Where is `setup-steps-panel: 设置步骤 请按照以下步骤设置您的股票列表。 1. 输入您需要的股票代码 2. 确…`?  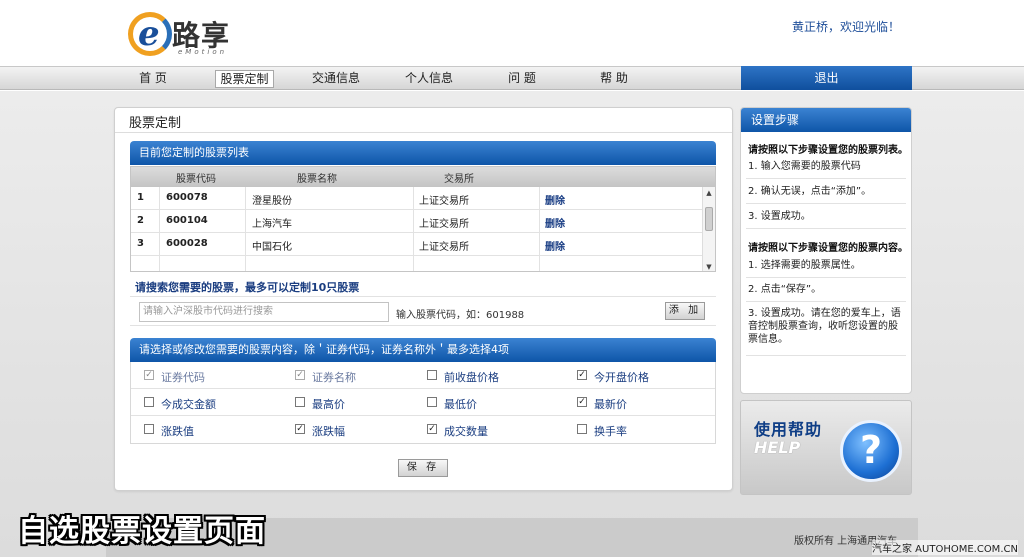
setup-steps-panel: 设置步骤 请按照以下步骤设置您的股票列表。 1. 输入您需要的股票代码 2. 确… is located at coordinates (826, 250).